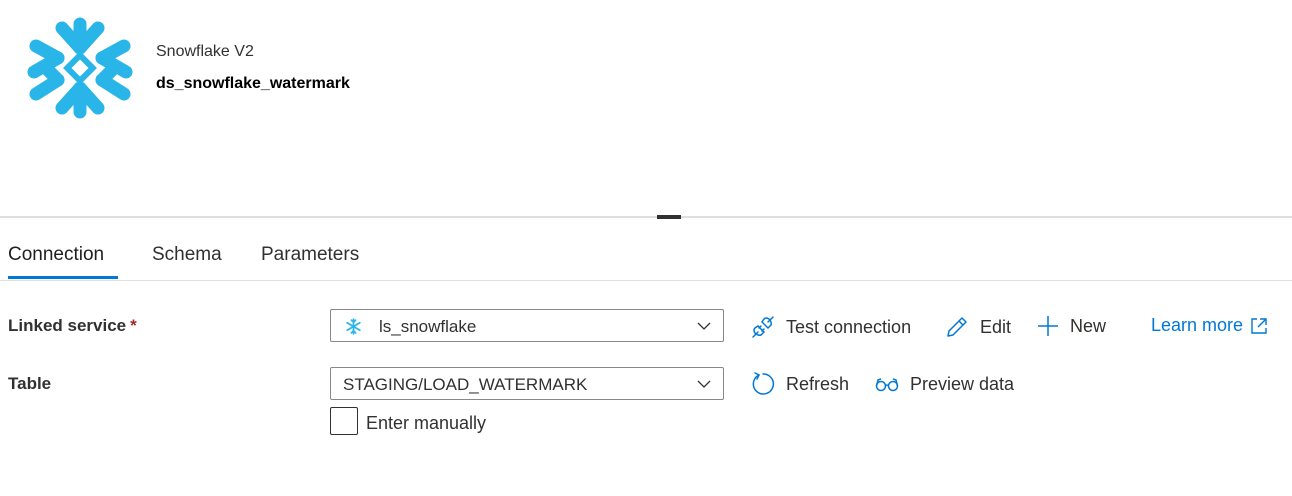 This screenshot has width=1292, height=496. Describe the element at coordinates (957, 327) in the screenshot. I see `pencil-icon` at that location.